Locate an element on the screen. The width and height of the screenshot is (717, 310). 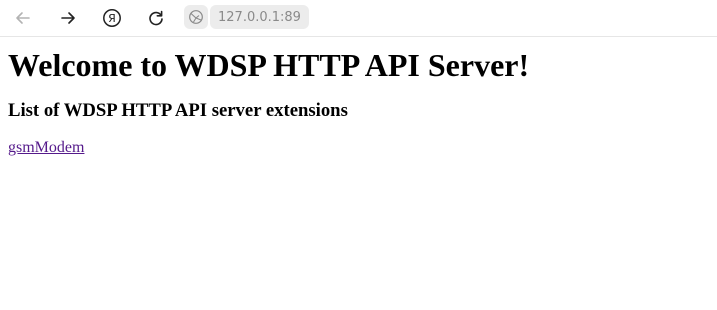
extension-link-gsmmodem: gsmModem is located at coordinates (46, 147).